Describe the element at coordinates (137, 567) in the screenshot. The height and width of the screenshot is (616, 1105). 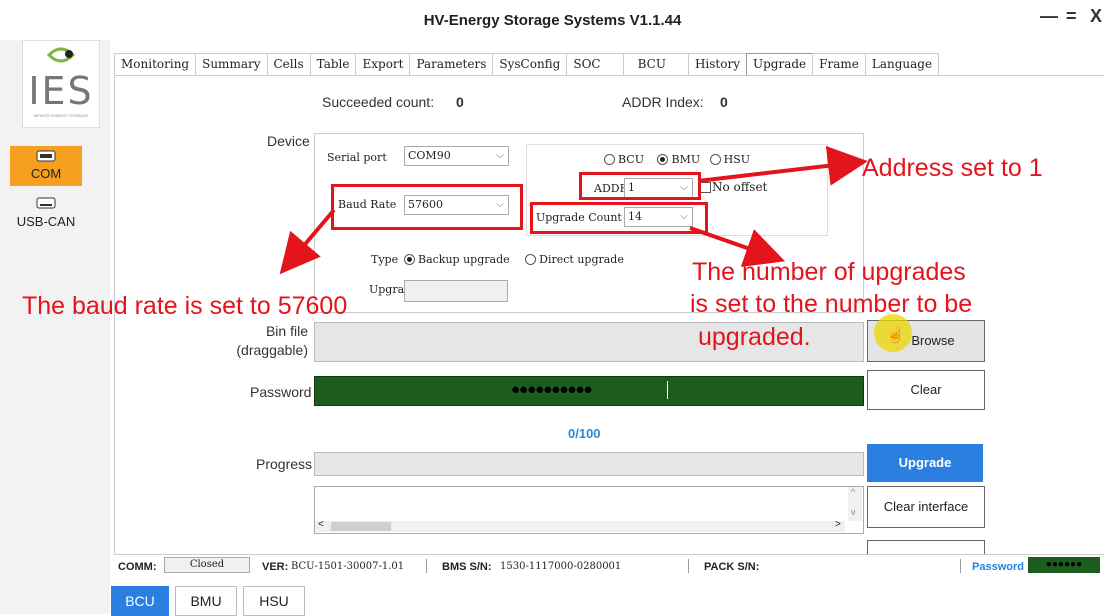
I see `comm-label: COMM:` at that location.